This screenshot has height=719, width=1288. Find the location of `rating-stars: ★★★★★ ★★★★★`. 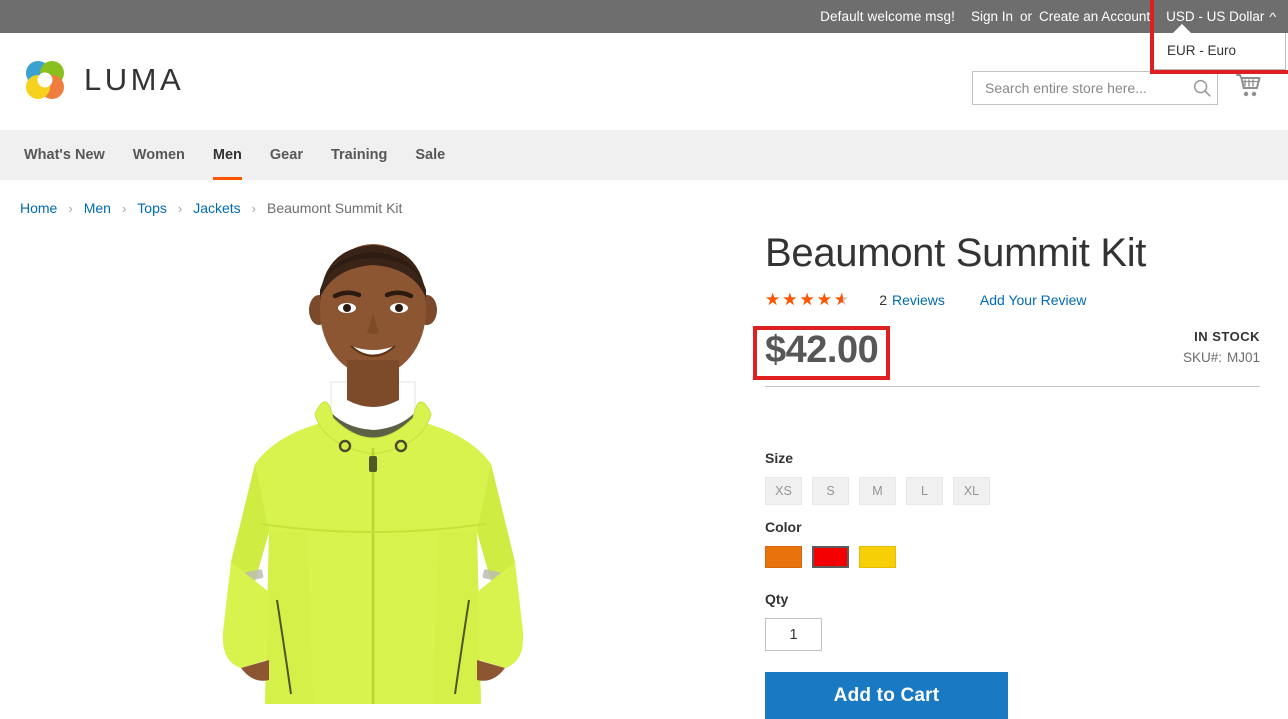

rating-stars: ★★★★★ ★★★★★ is located at coordinates (808, 299).